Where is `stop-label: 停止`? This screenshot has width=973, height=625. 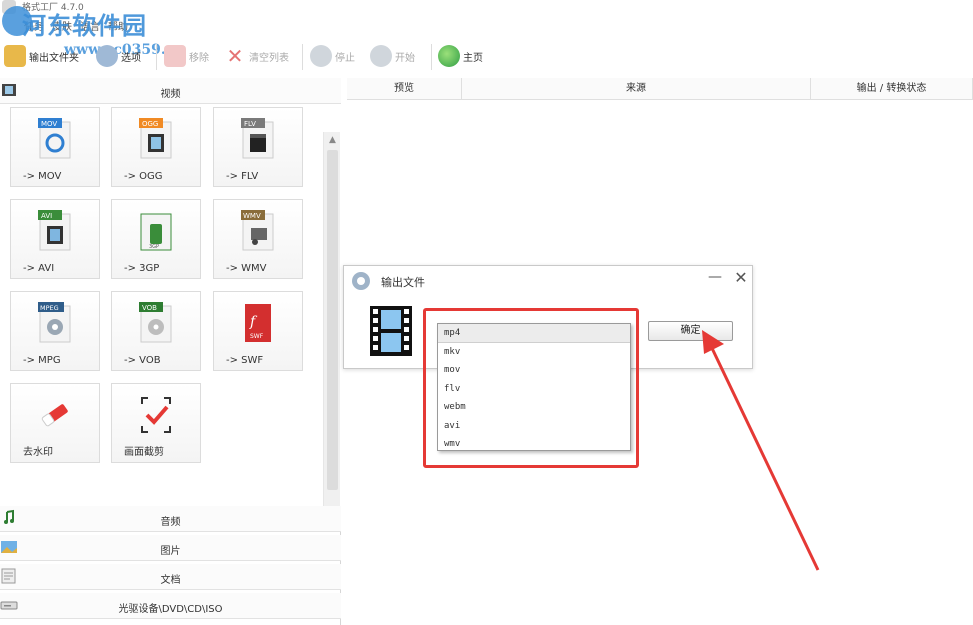
stop-label: 停止 is located at coordinates (345, 58).